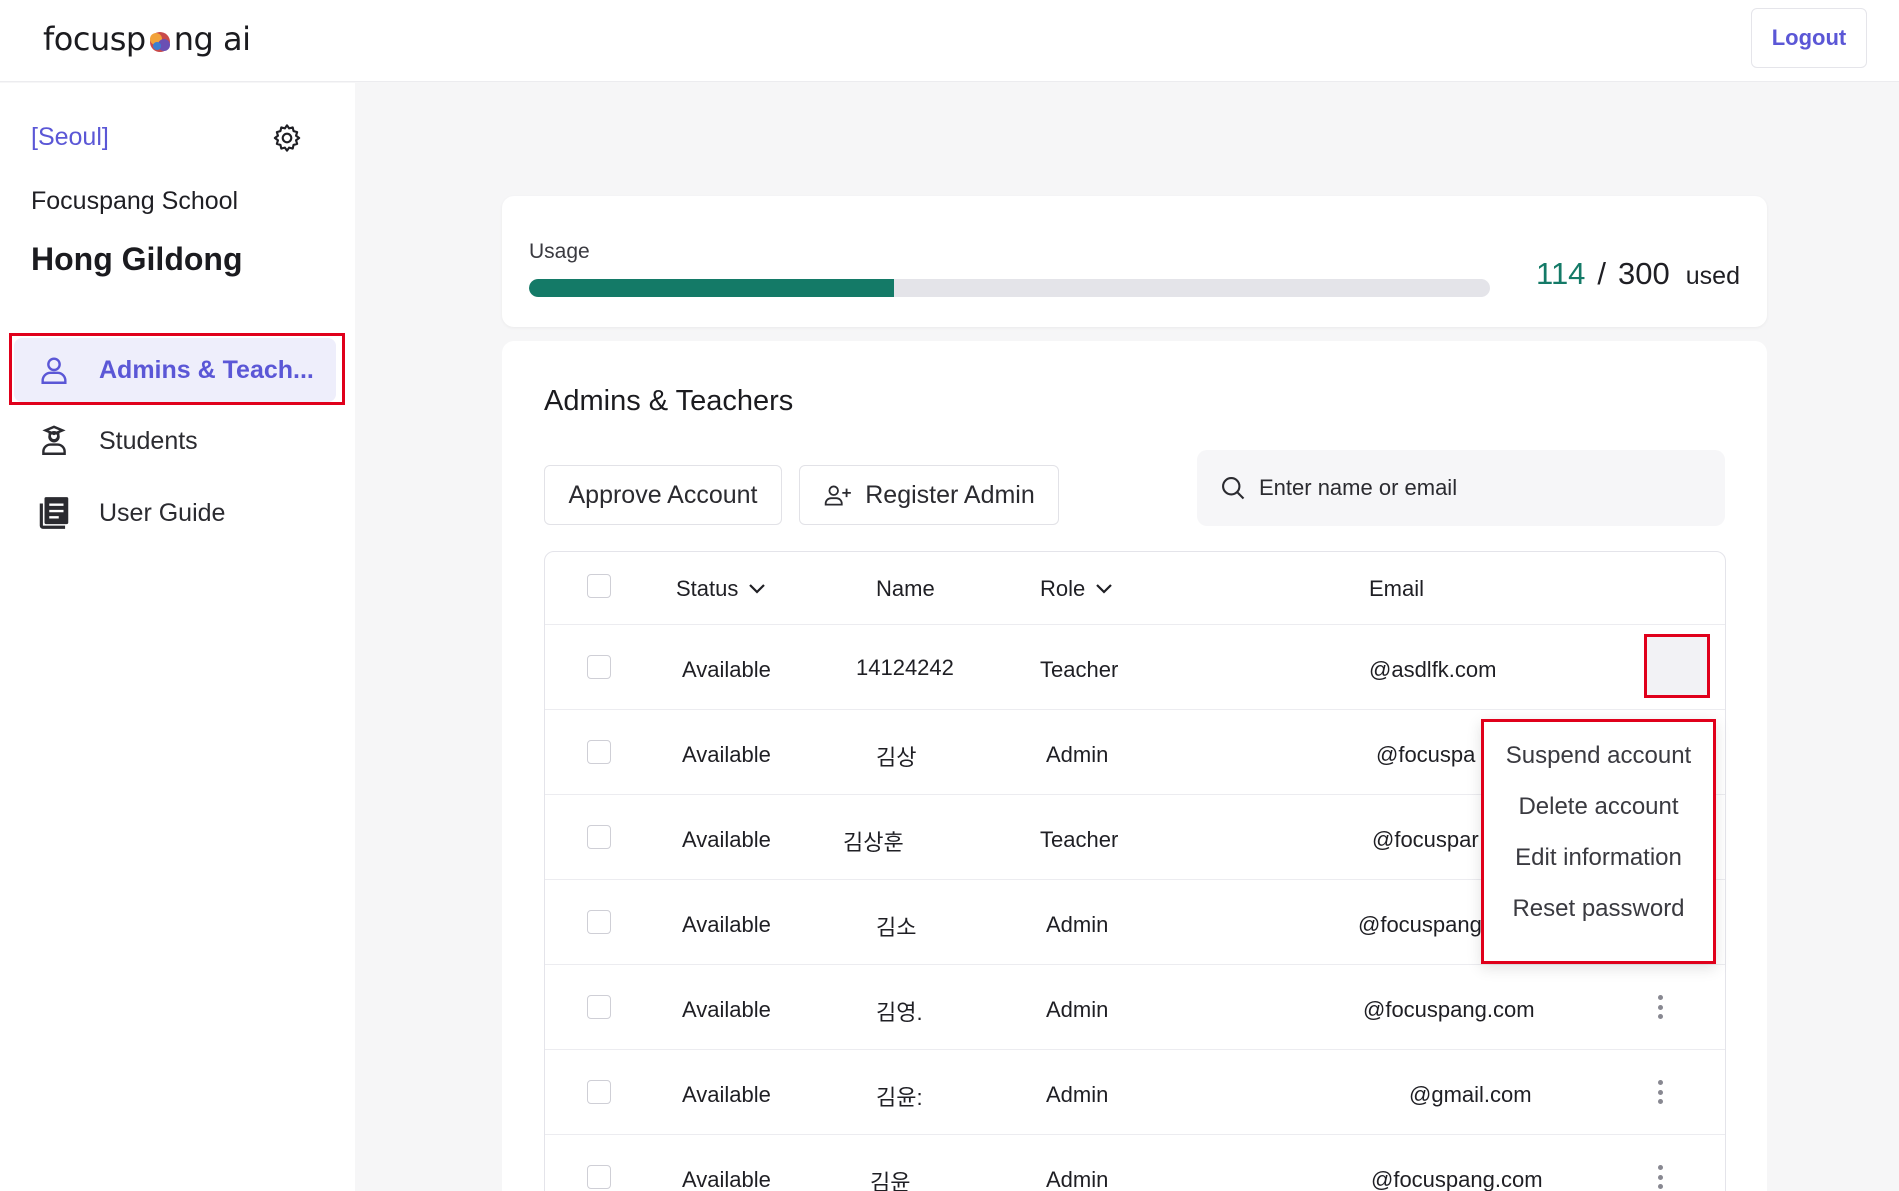 The width and height of the screenshot is (1899, 1191). I want to click on cell-name: 14124242, so click(905, 667).